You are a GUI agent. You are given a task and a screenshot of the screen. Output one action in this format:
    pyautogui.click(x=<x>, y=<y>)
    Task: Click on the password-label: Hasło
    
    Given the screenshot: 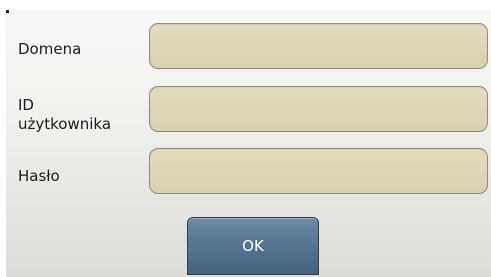 What is the action you would take?
    pyautogui.click(x=39, y=176)
    